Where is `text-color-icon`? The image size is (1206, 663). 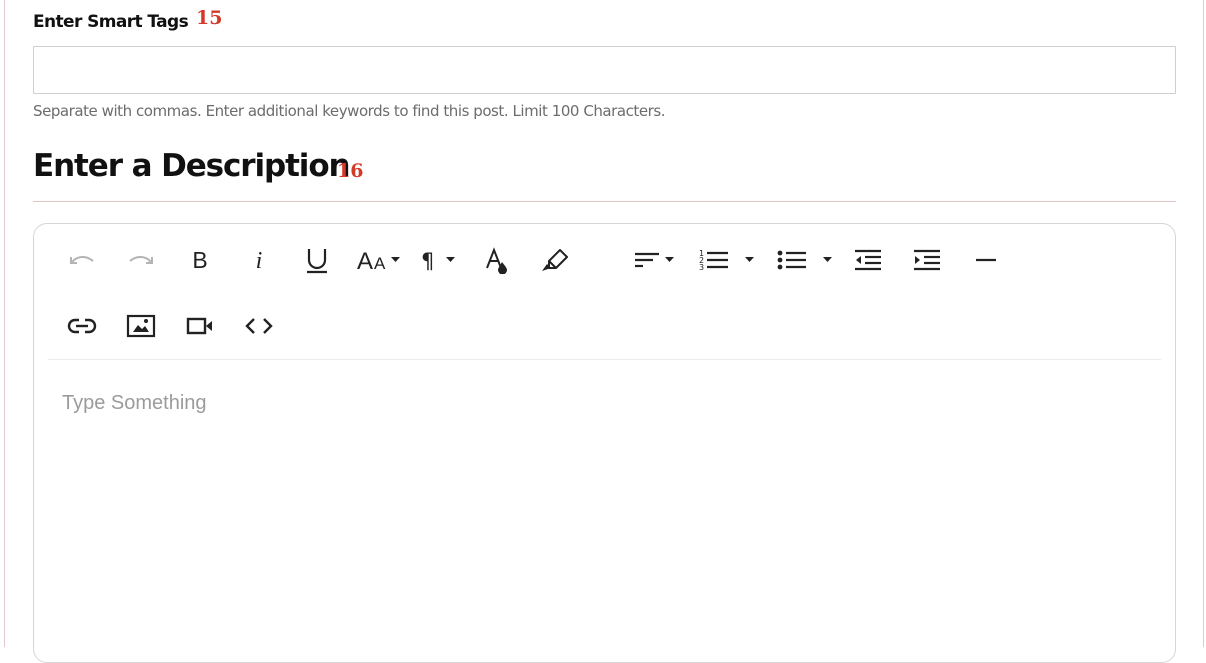 text-color-icon is located at coordinates (496, 260).